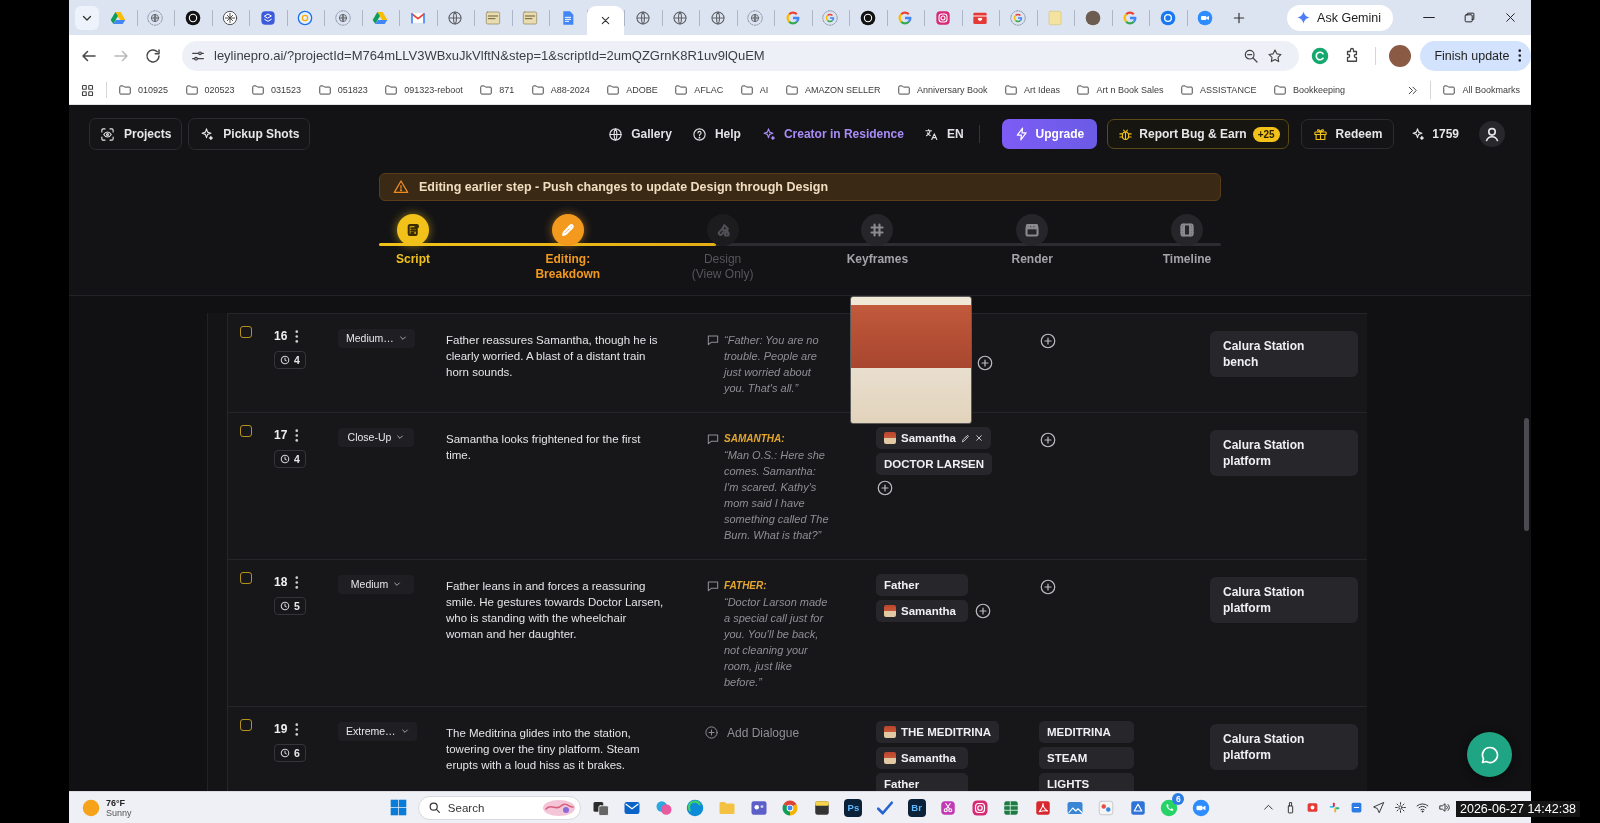 The image size is (1600, 823). What do you see at coordinates (758, 807) in the screenshot?
I see `people-app-icon` at bounding box center [758, 807].